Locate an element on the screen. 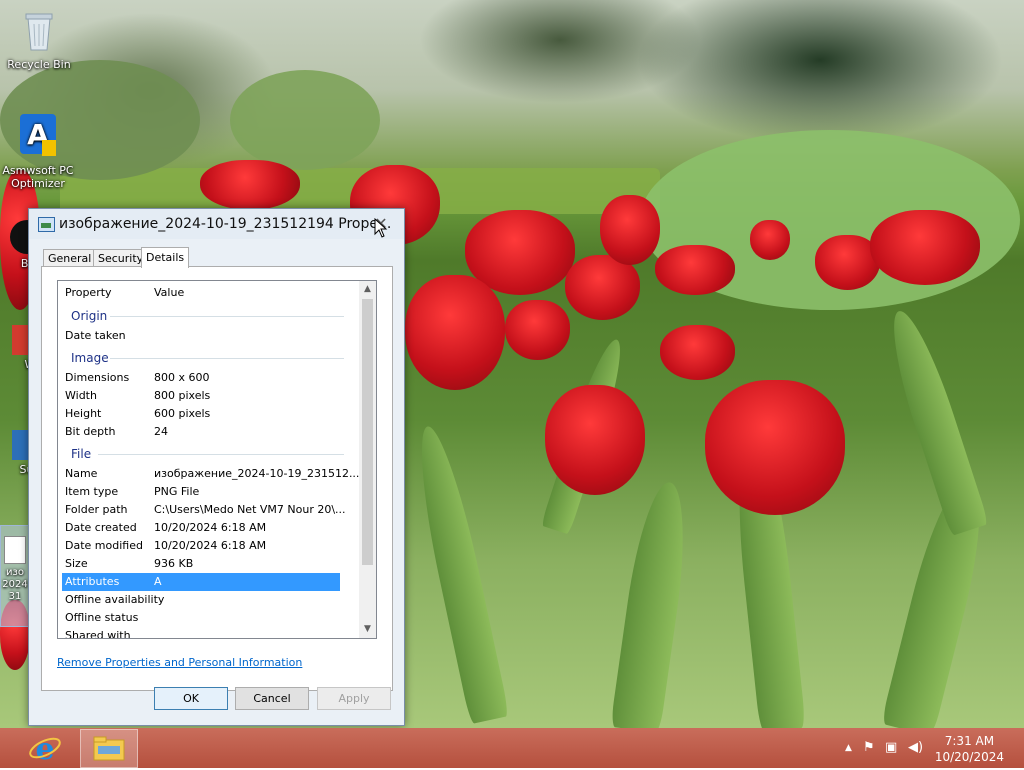 The height and width of the screenshot is (770, 1024). vertical-scrollbar: ▲ ▼ is located at coordinates (367, 459).